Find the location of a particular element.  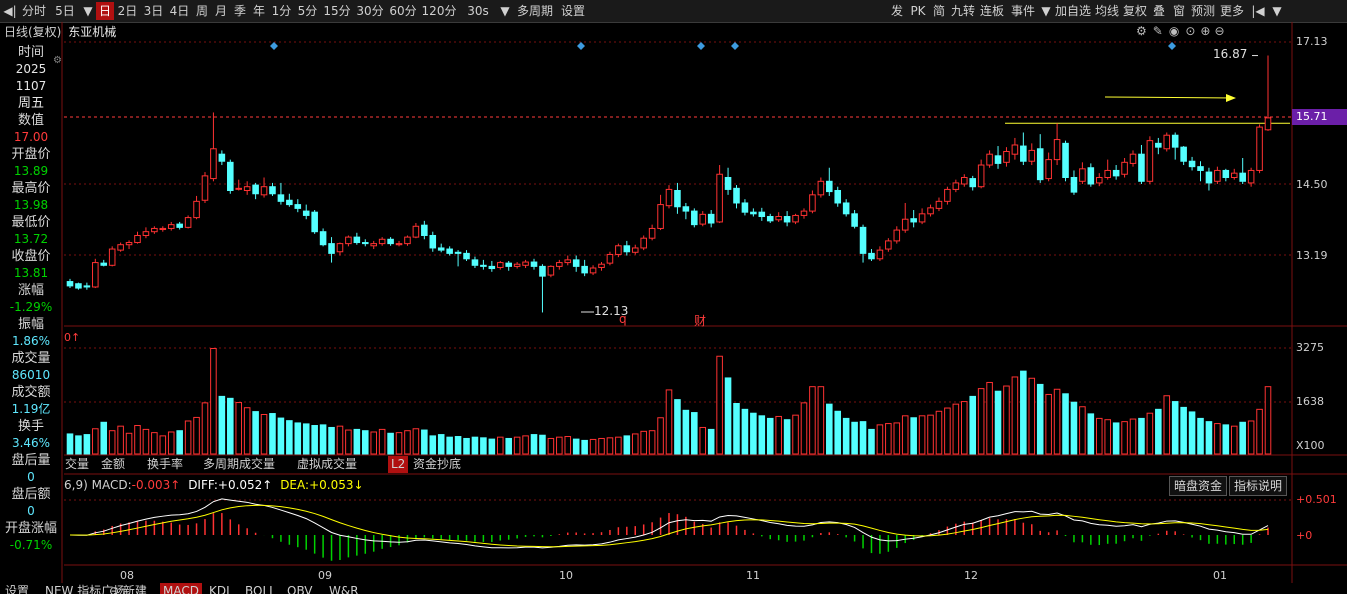

indicator-tab-4: KDJ is located at coordinates (219, 588).